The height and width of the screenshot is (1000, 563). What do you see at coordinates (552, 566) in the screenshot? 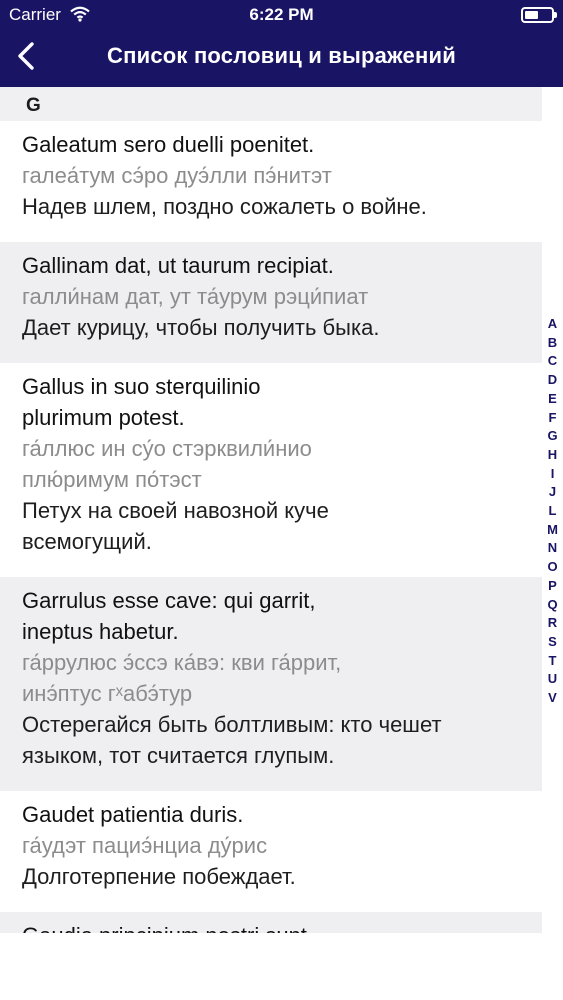
I see `index-letter-o: O` at bounding box center [552, 566].